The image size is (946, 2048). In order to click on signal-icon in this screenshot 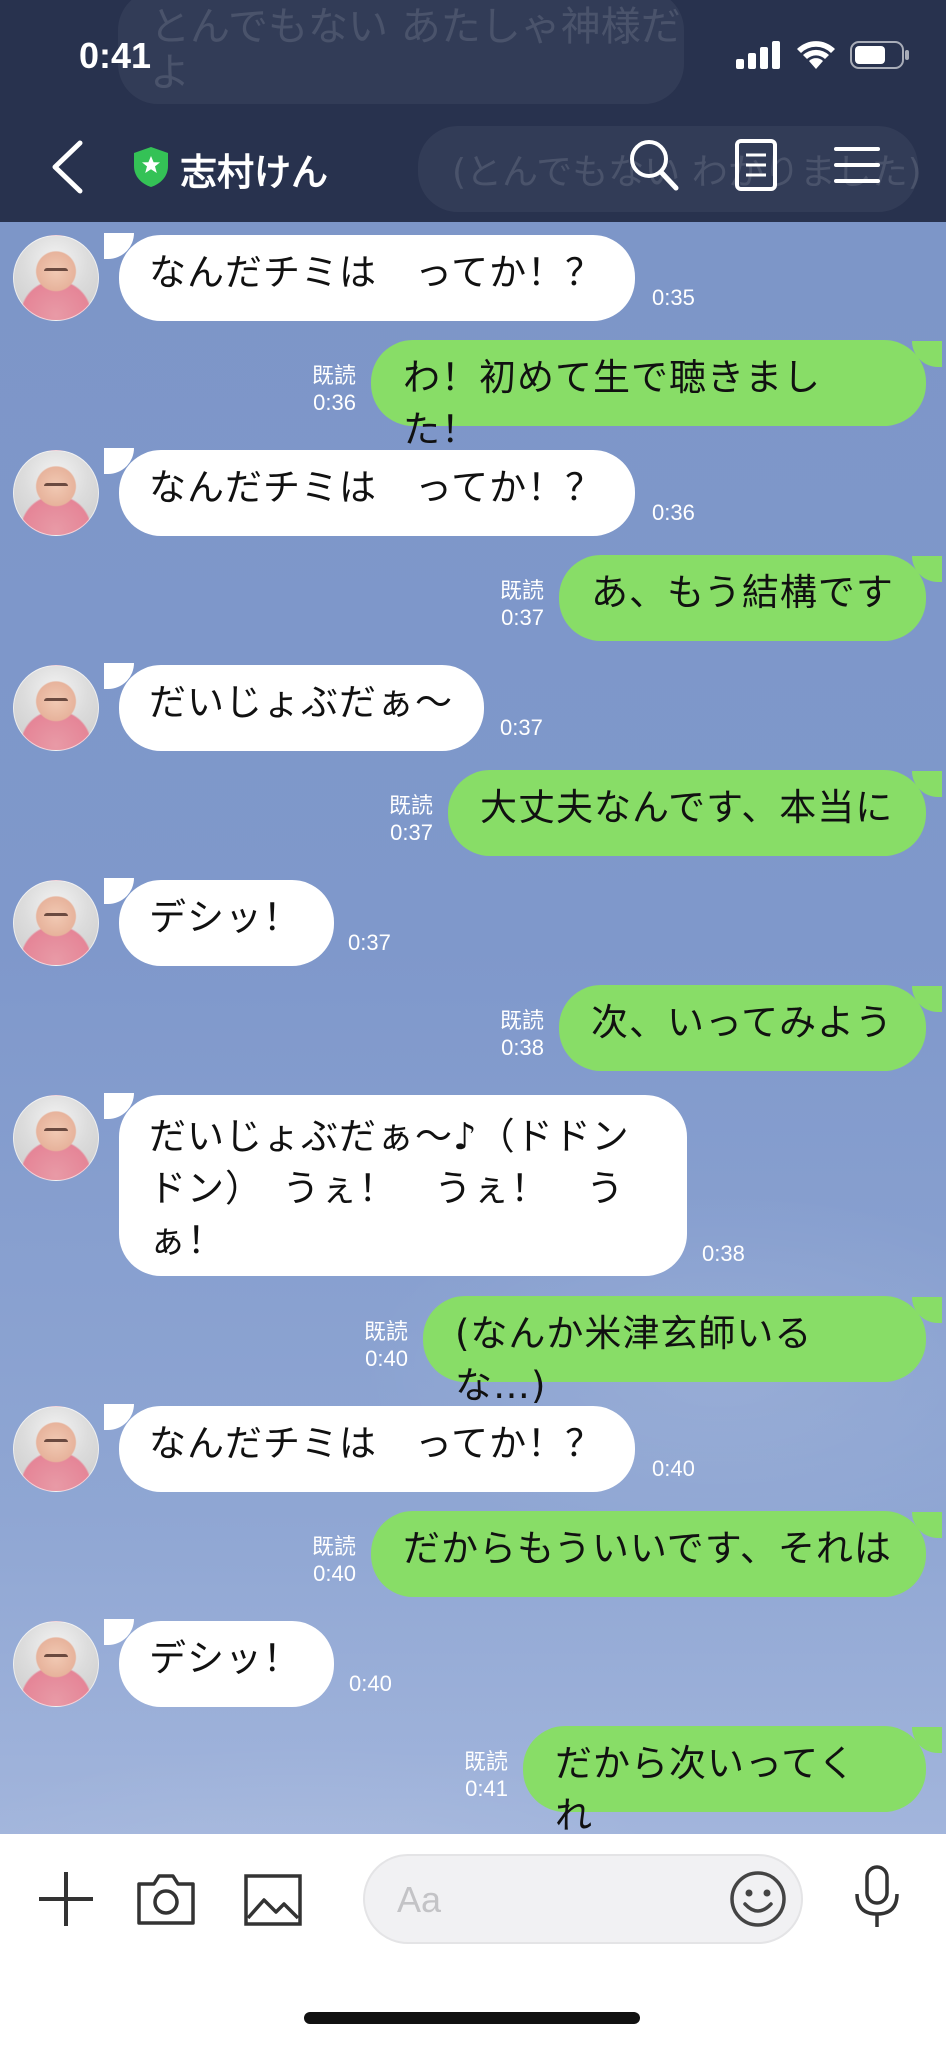, I will do `click(758, 55)`.